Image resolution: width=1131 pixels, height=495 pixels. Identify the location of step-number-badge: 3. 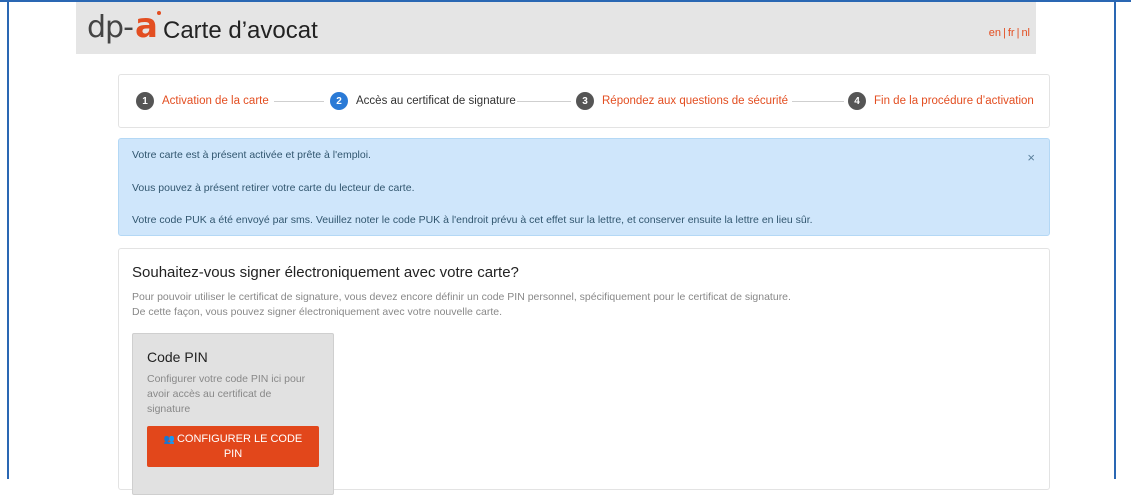
(585, 101).